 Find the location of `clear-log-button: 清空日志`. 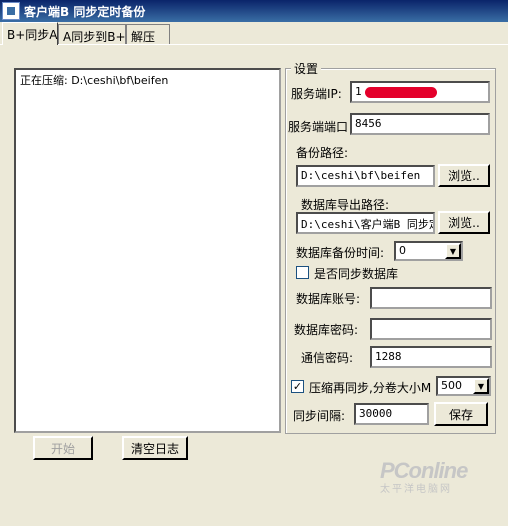

clear-log-button: 清空日志 is located at coordinates (155, 448).